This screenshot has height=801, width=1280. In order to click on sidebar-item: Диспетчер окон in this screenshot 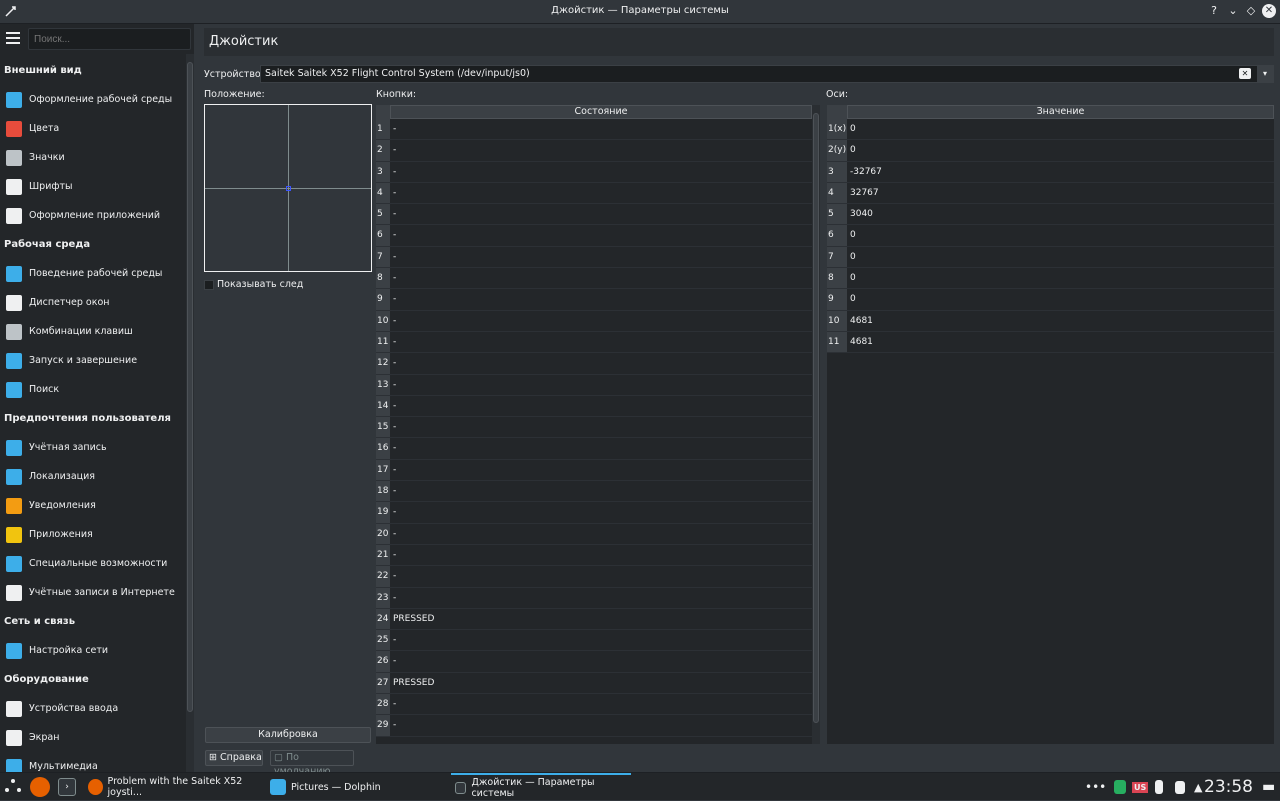, I will do `click(92, 302)`.